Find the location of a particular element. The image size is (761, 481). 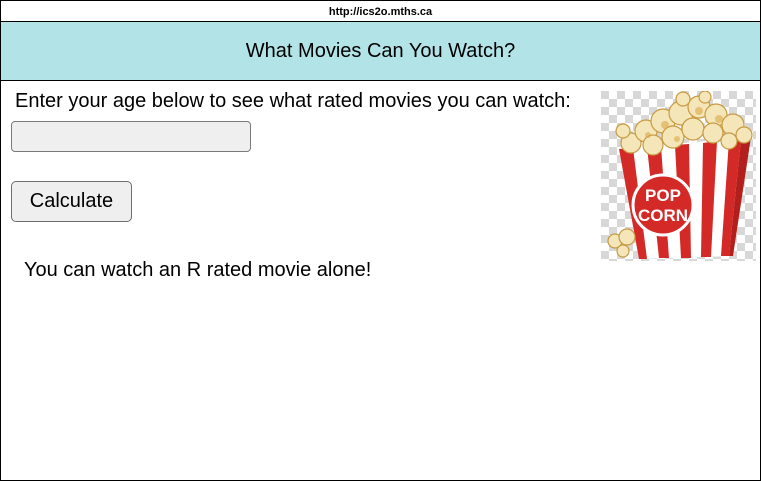

page-header: What Movies Can You Watch? is located at coordinates (380, 51).